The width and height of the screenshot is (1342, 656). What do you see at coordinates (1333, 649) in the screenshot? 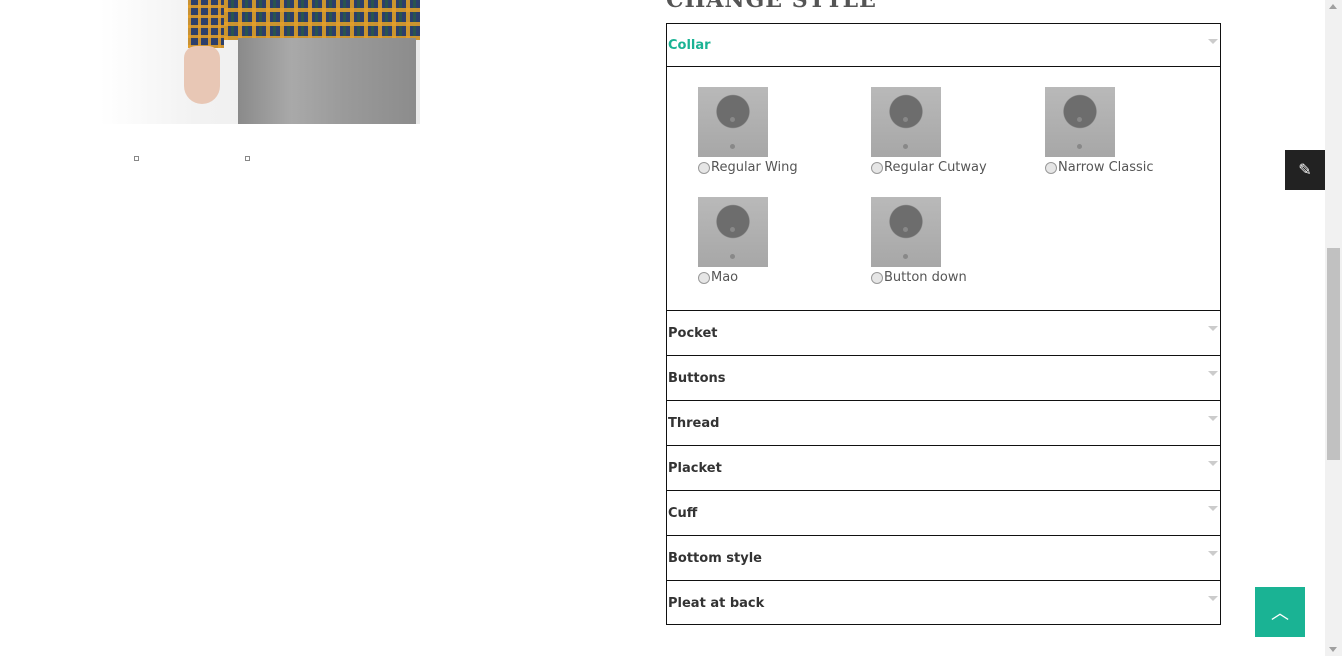
I see `scroll-down-arrow-icon` at bounding box center [1333, 649].